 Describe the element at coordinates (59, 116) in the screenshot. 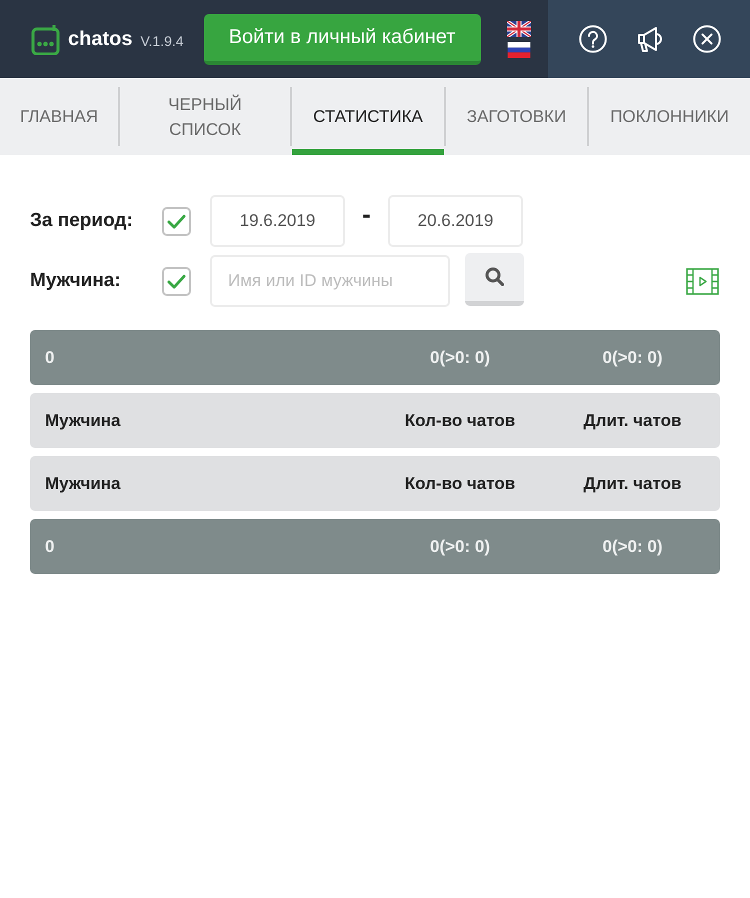

I see `tab: ГЛАВНАЯ` at that location.